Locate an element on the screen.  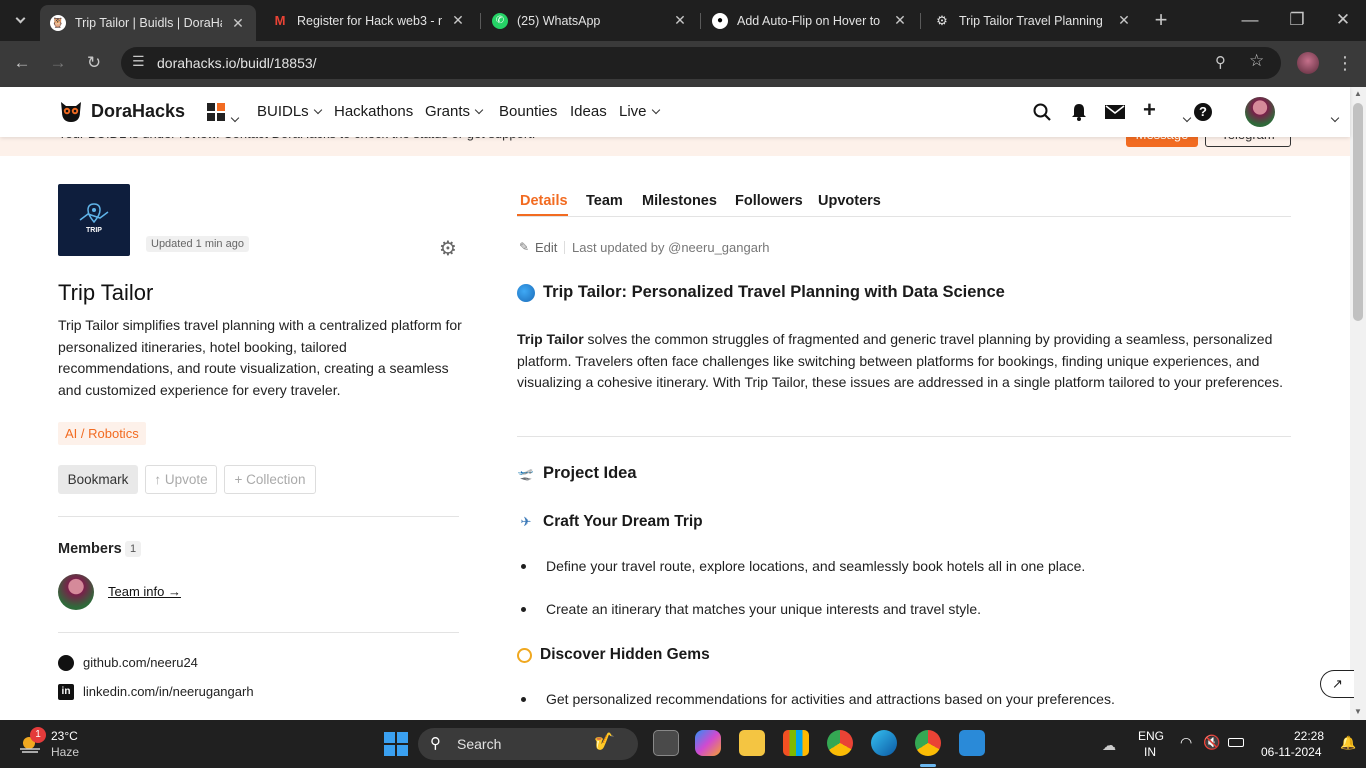
help-icon: ? is located at coordinates (1203, 112).